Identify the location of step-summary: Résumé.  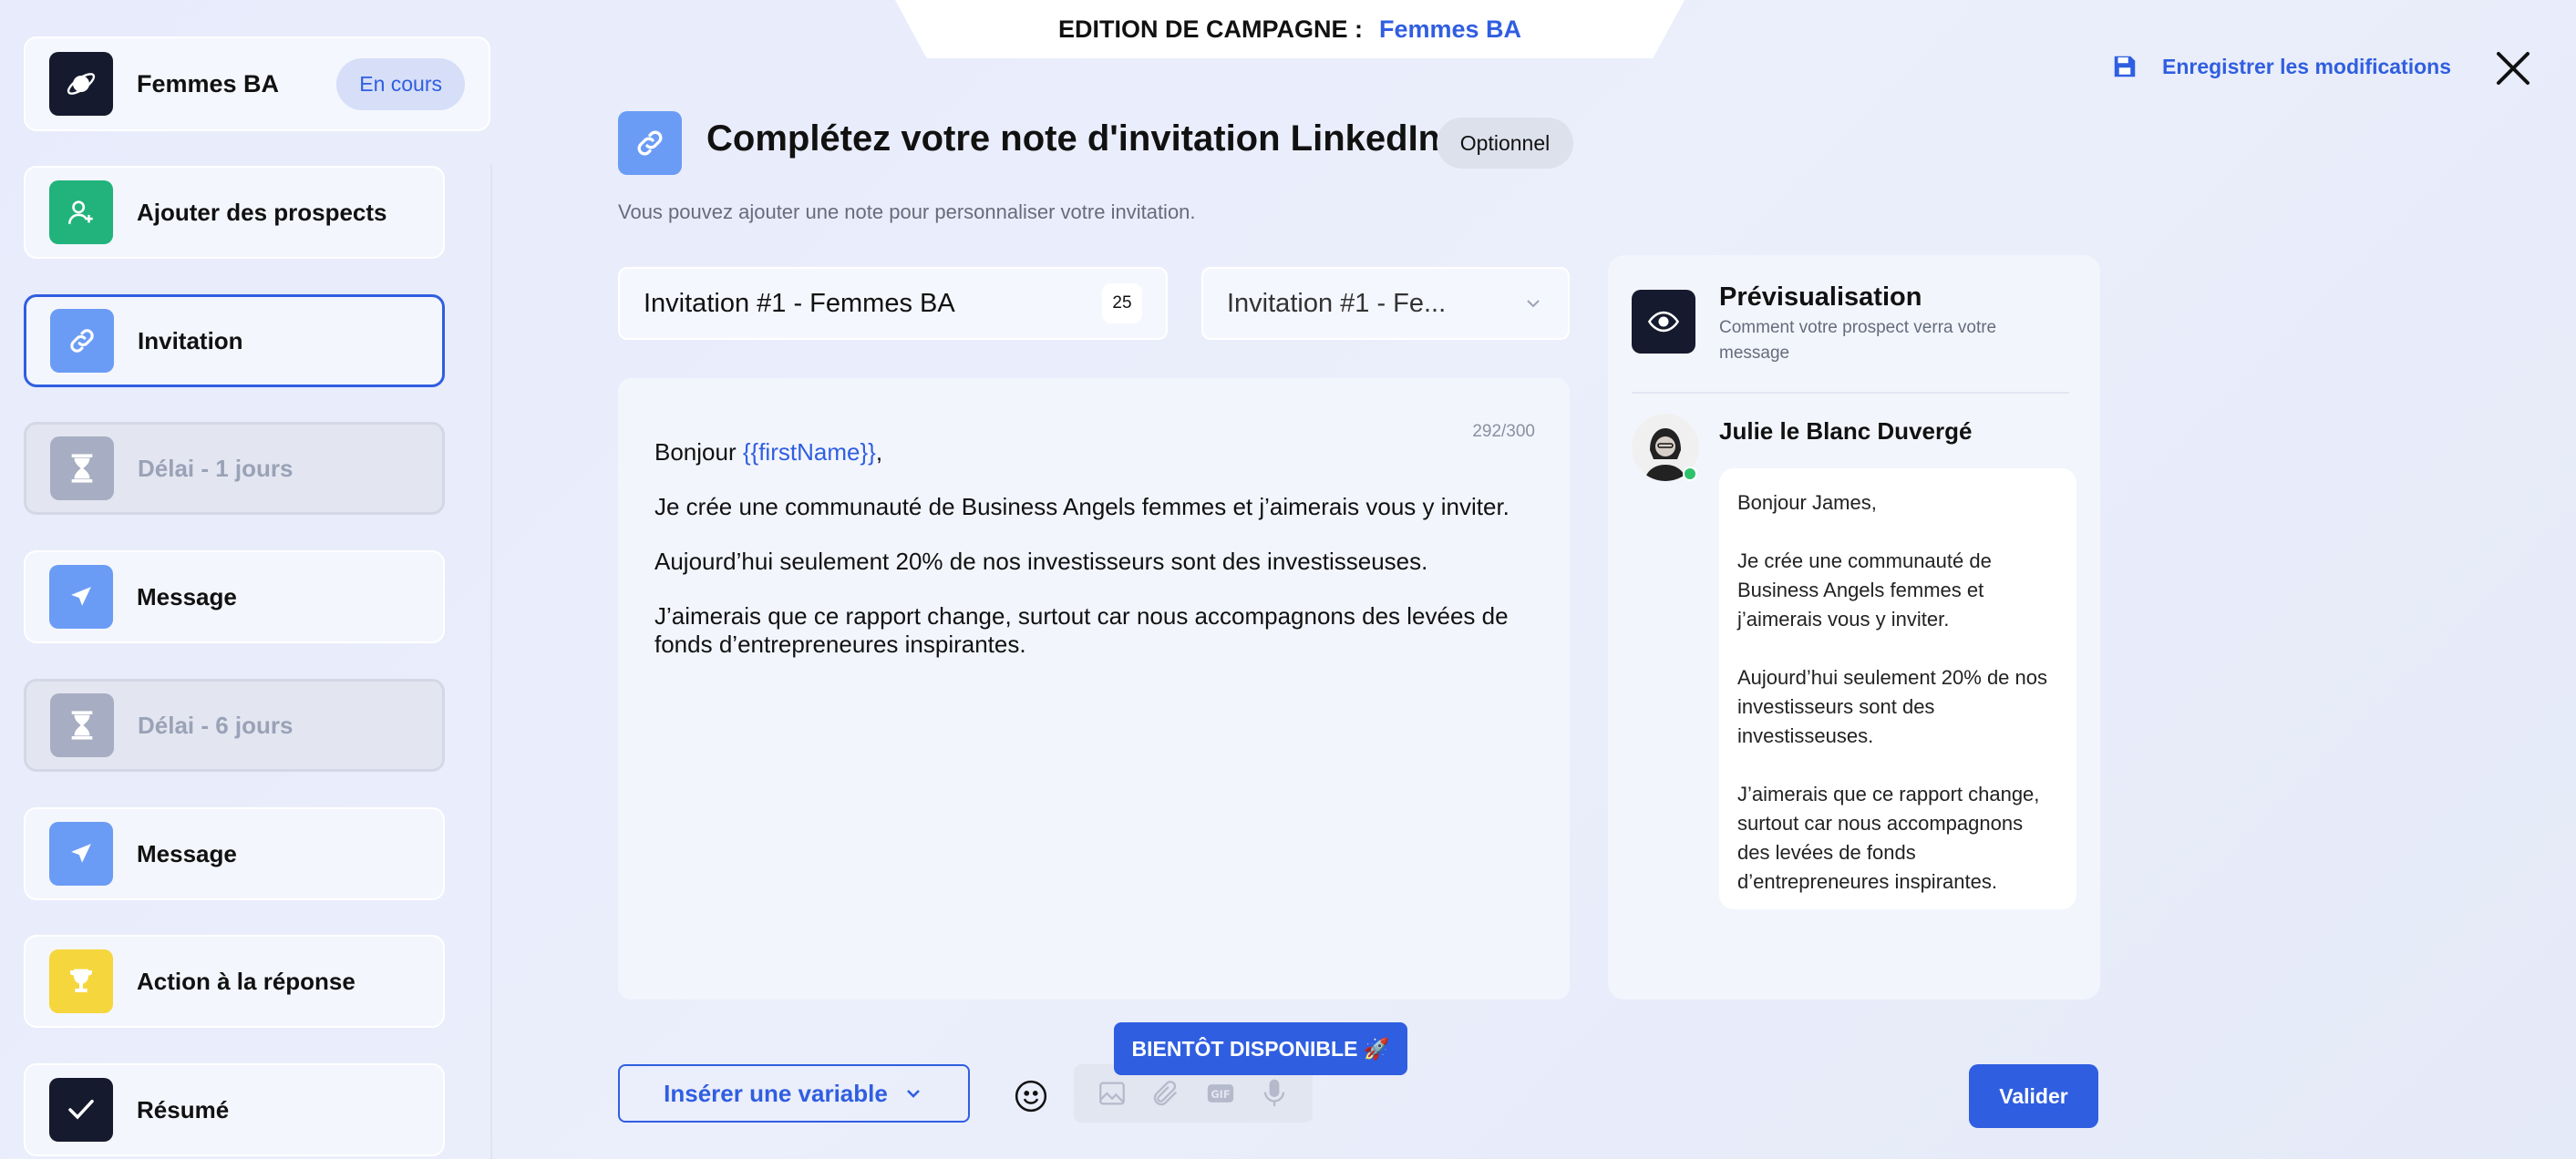
(234, 1109).